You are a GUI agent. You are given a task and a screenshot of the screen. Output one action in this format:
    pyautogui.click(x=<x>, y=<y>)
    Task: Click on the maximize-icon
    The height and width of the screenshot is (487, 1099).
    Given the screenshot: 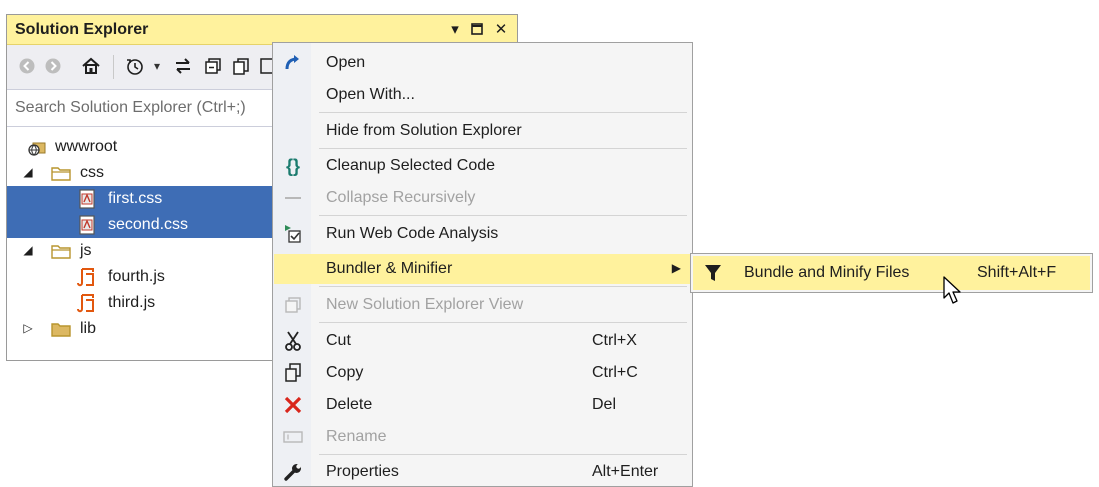 What is the action you would take?
    pyautogui.click(x=477, y=29)
    